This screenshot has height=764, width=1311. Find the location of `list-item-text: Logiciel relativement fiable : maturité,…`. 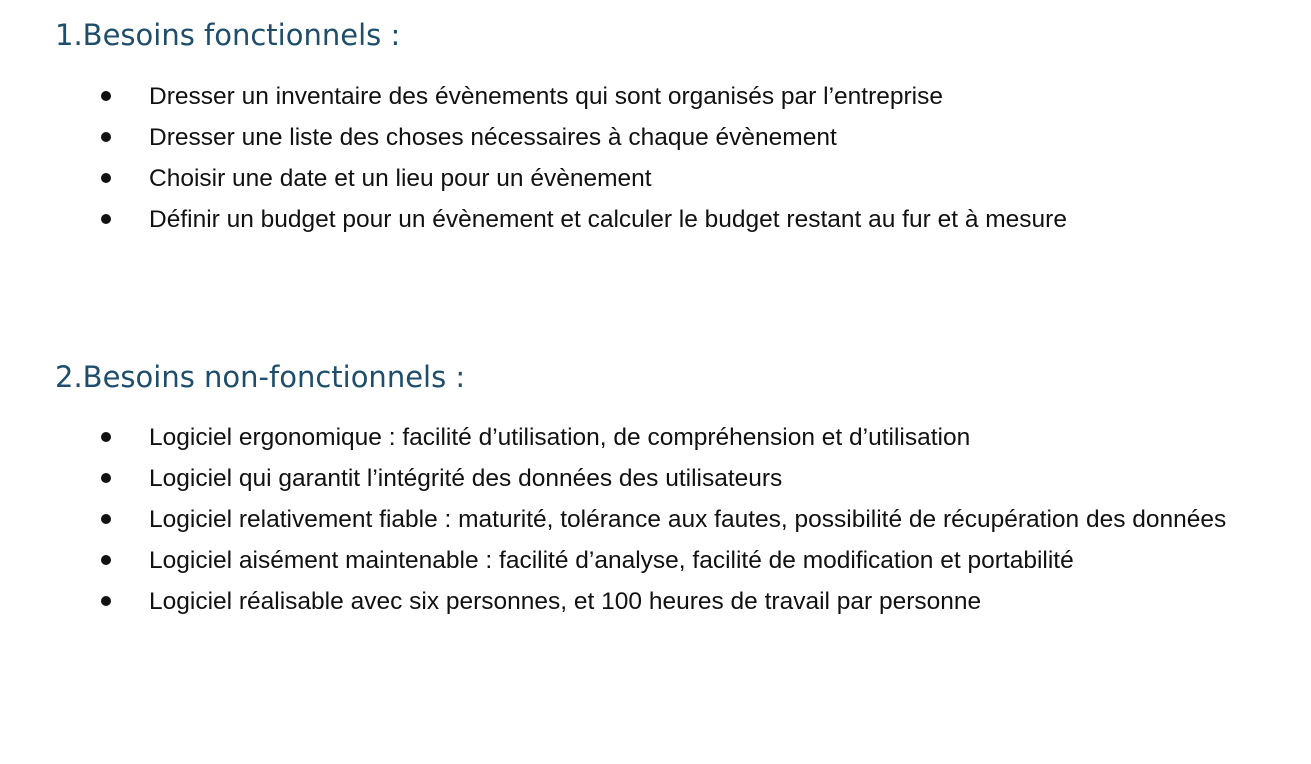

list-item-text: Logiciel relativement fiable : maturité,… is located at coordinates (688, 519).